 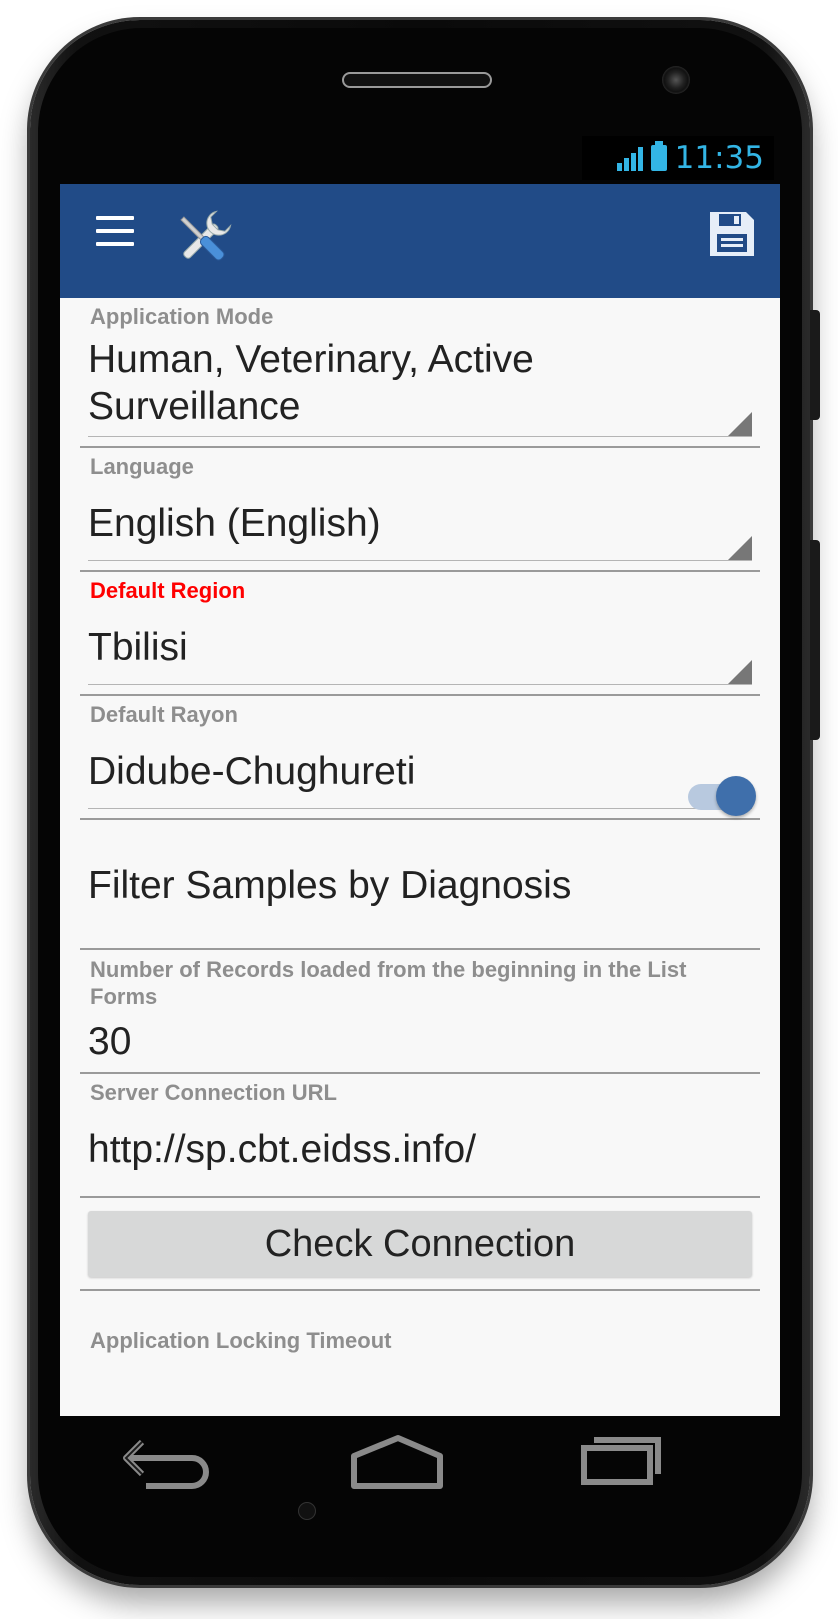 What do you see at coordinates (407, 1471) in the screenshot?
I see `home-icon` at bounding box center [407, 1471].